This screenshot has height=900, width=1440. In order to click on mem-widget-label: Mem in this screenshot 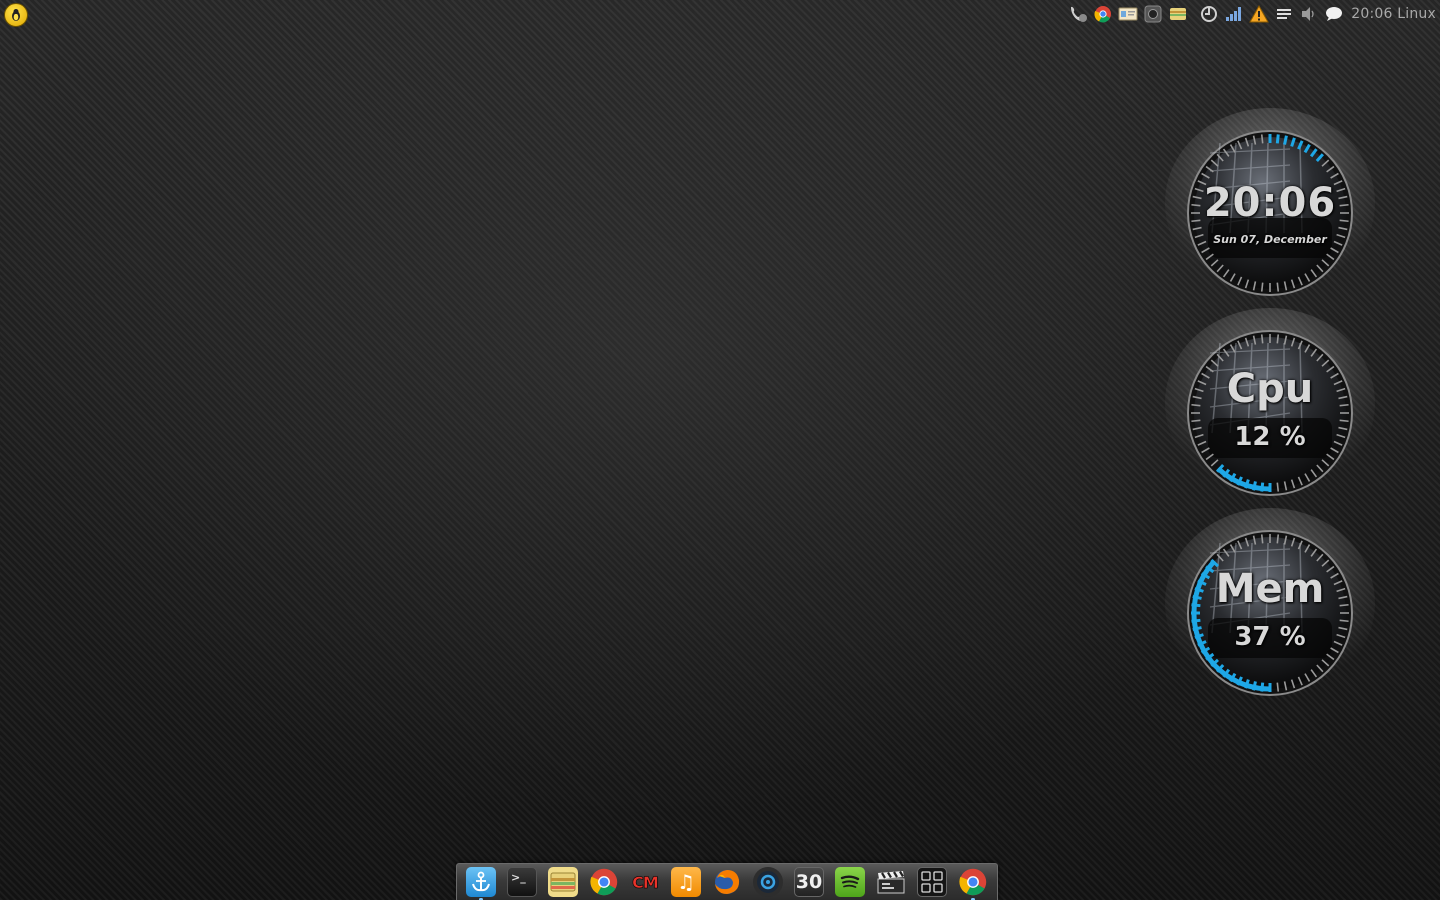, I will do `click(1270, 589)`.